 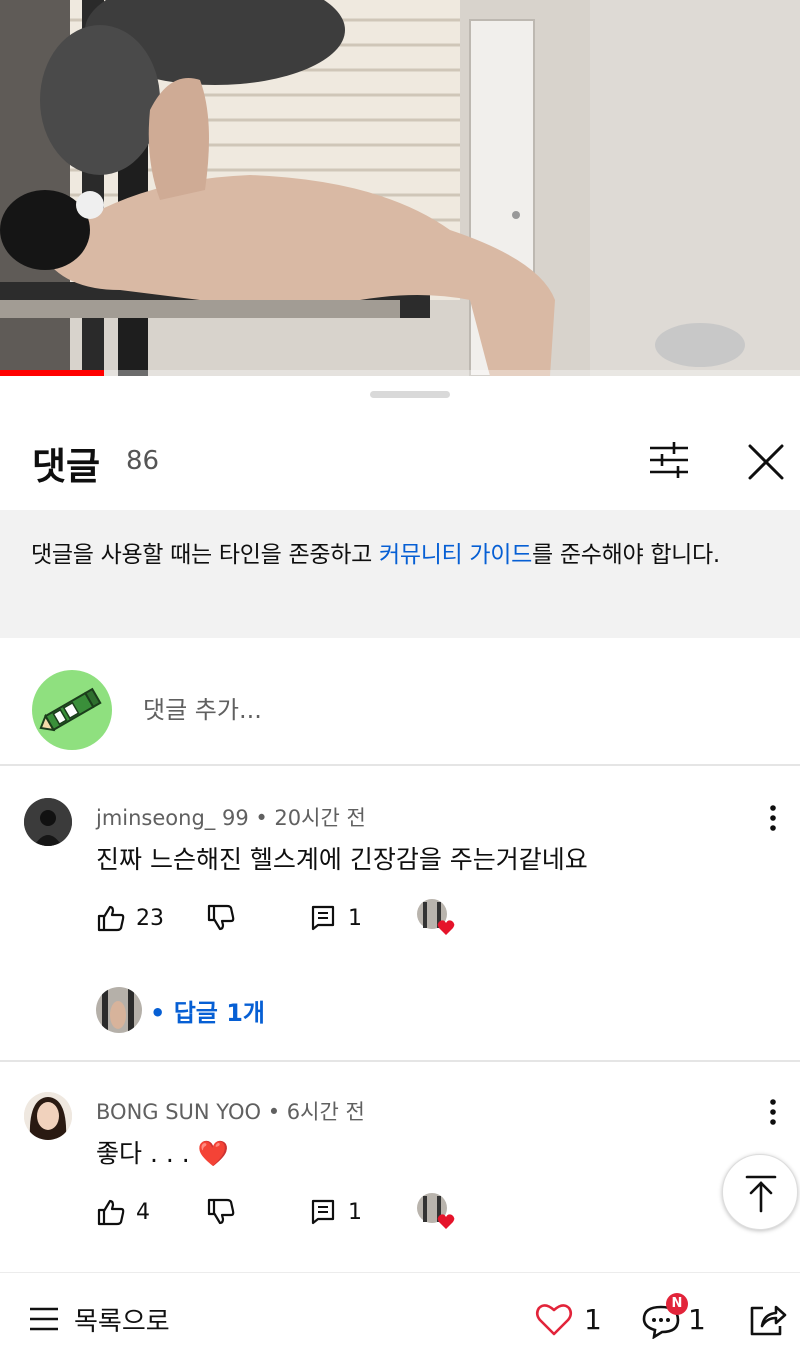 What do you see at coordinates (554, 1320) in the screenshot?
I see `heart-outline-icon` at bounding box center [554, 1320].